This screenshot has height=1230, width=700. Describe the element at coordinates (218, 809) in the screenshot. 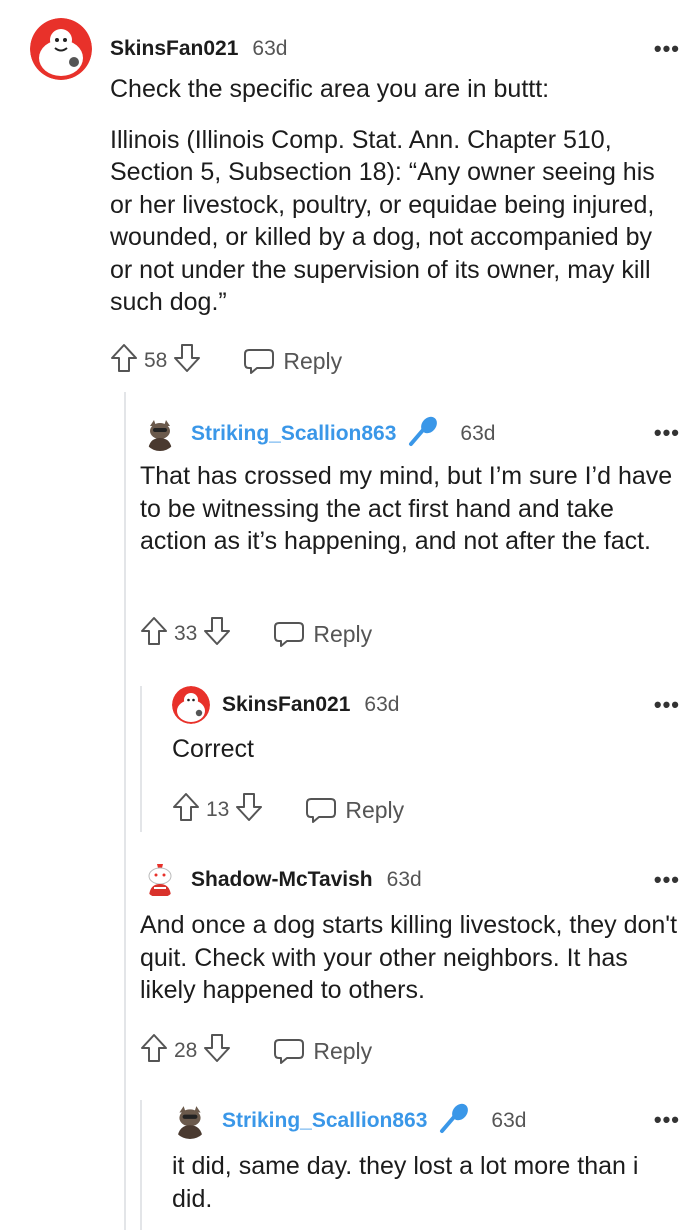

I see `vote-score: 13` at that location.